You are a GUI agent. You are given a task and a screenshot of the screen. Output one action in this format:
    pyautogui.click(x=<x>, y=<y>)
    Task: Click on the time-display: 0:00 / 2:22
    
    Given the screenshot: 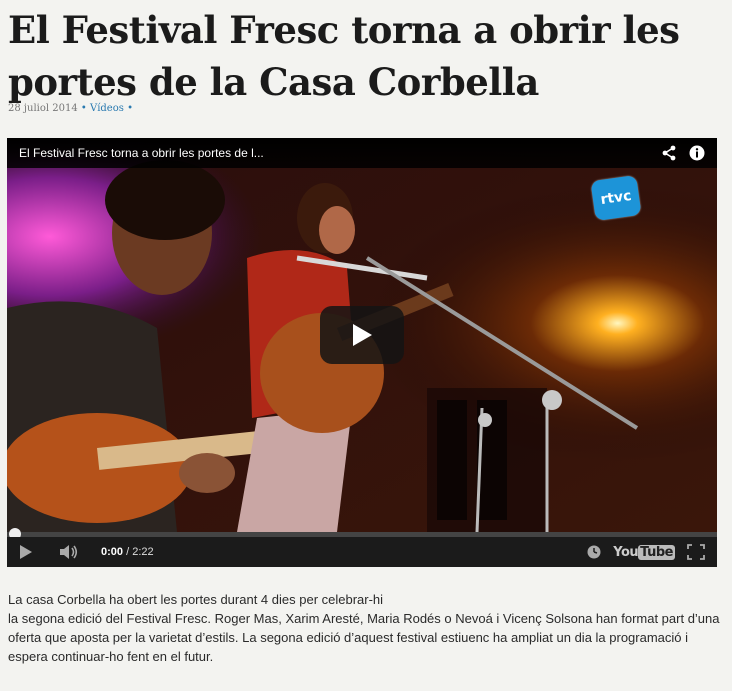 What is the action you would take?
    pyautogui.click(x=127, y=552)
    